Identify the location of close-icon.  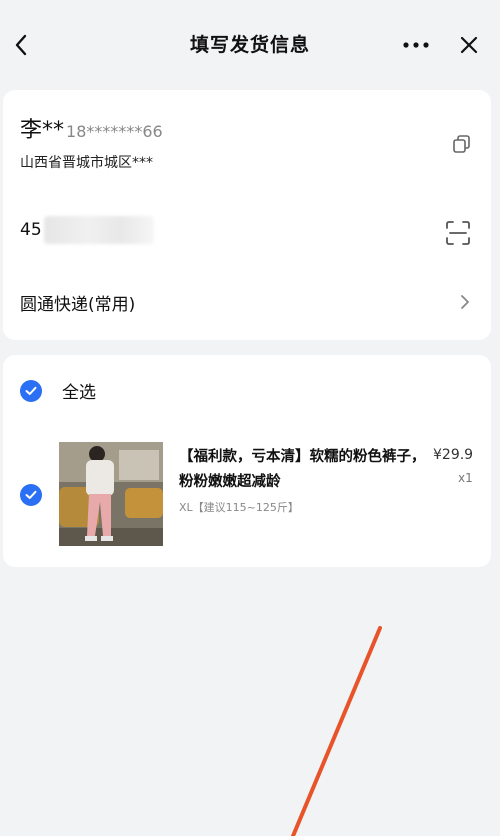
(469, 45).